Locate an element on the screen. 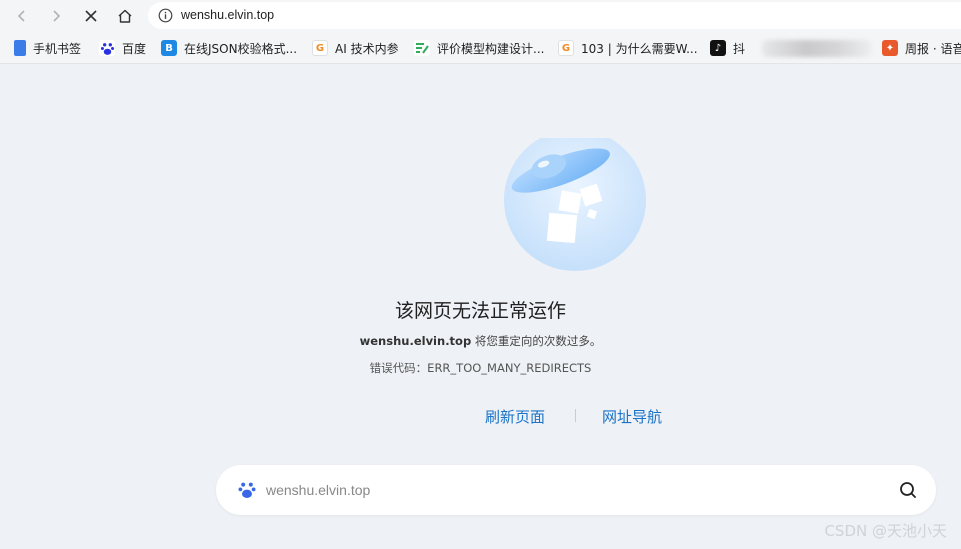  info-icon is located at coordinates (165, 15).